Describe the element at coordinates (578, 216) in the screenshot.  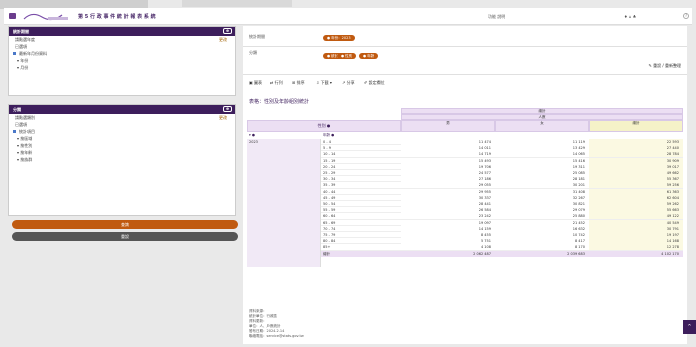
I see `value-cell-f: 25 880` at that location.